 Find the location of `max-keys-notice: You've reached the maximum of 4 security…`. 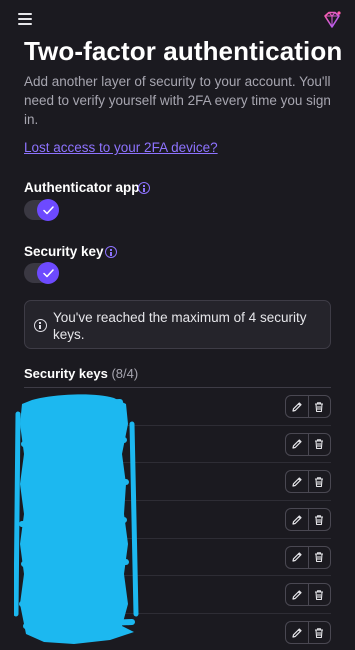

max-keys-notice: You've reached the maximum of 4 security… is located at coordinates (177, 324).